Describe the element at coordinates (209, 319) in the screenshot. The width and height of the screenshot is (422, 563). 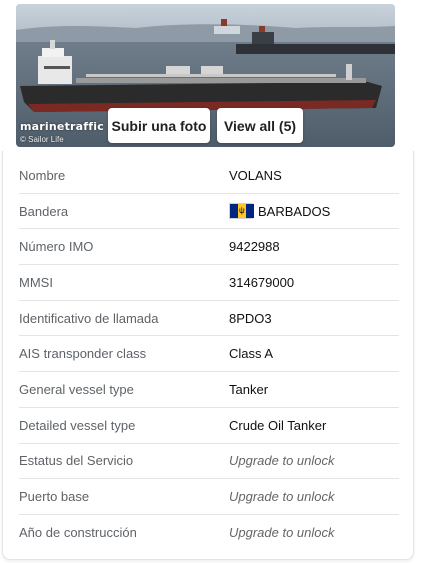
I see `detail-row-callsign: Identificativo de llamada 8PDO3` at that location.